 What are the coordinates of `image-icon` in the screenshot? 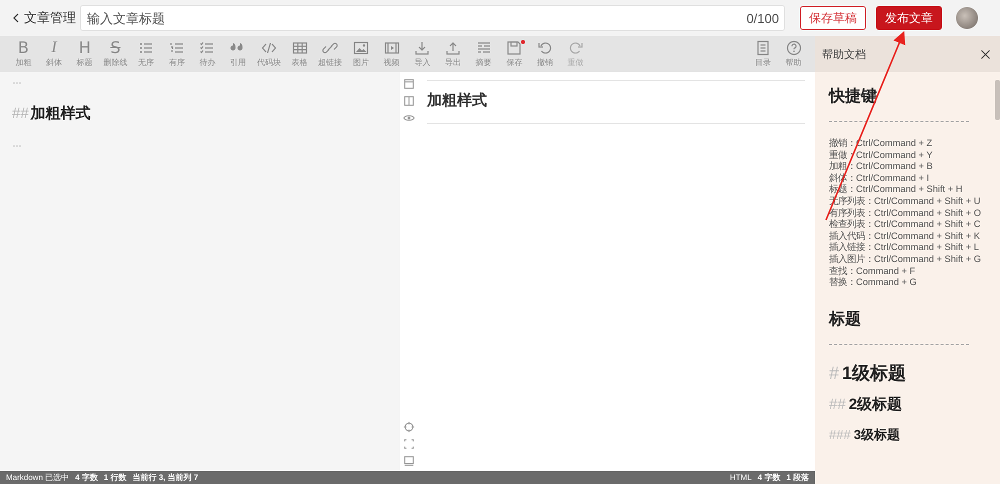 It's located at (360, 48).